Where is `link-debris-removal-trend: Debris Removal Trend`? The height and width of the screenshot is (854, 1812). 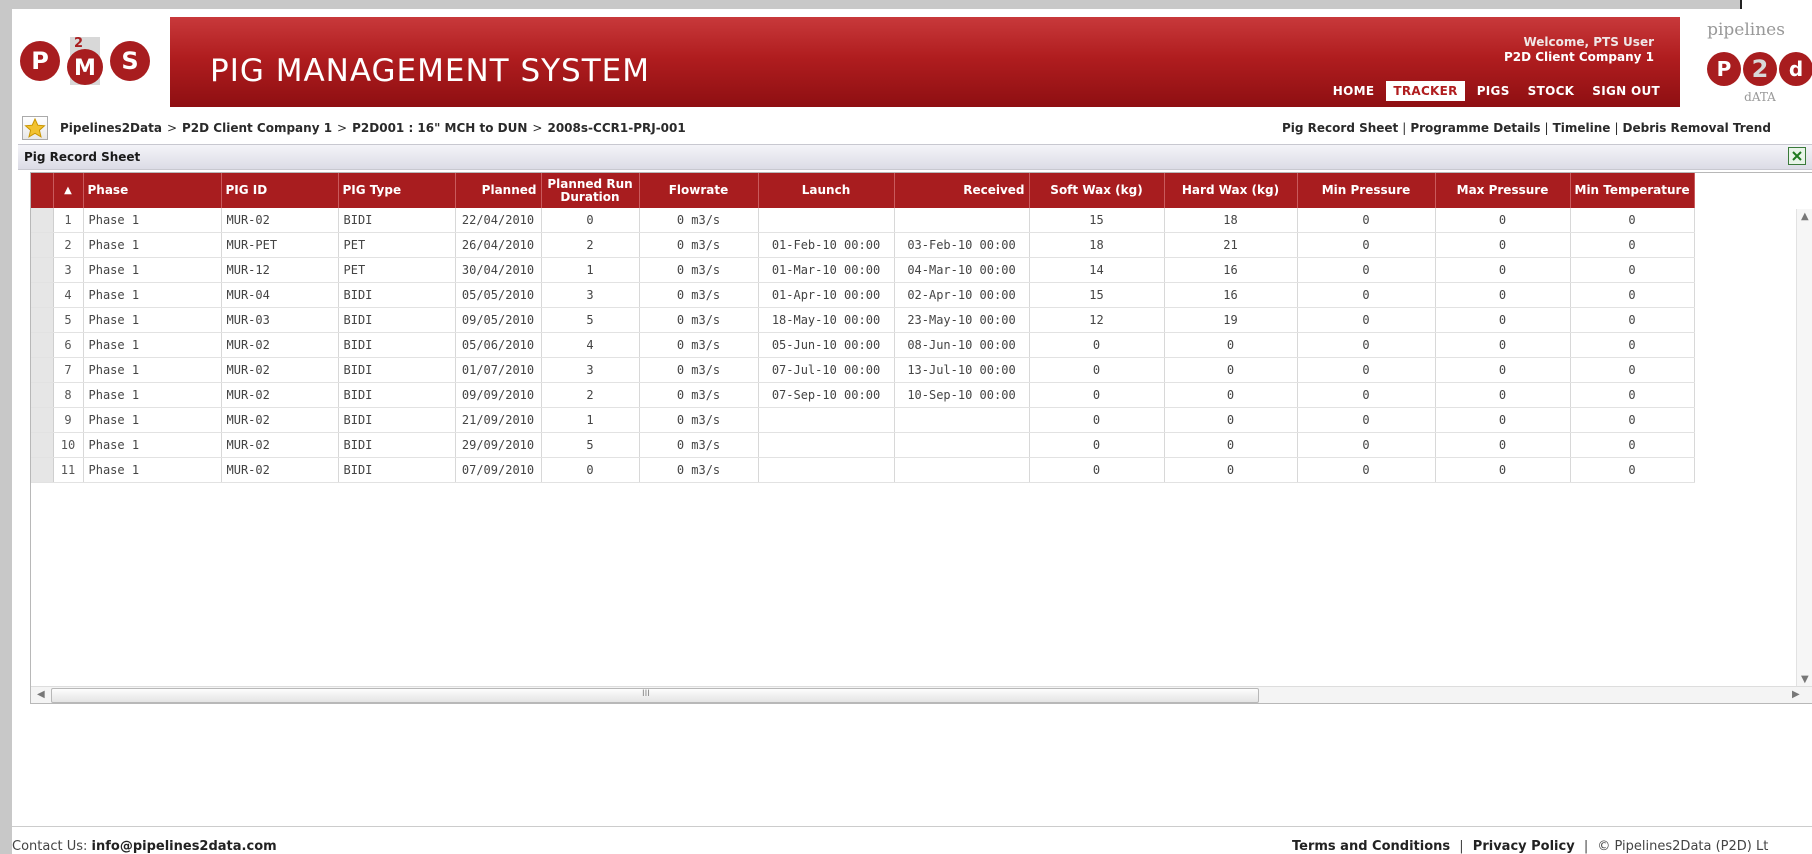 link-debris-removal-trend: Debris Removal Trend is located at coordinates (1697, 128).